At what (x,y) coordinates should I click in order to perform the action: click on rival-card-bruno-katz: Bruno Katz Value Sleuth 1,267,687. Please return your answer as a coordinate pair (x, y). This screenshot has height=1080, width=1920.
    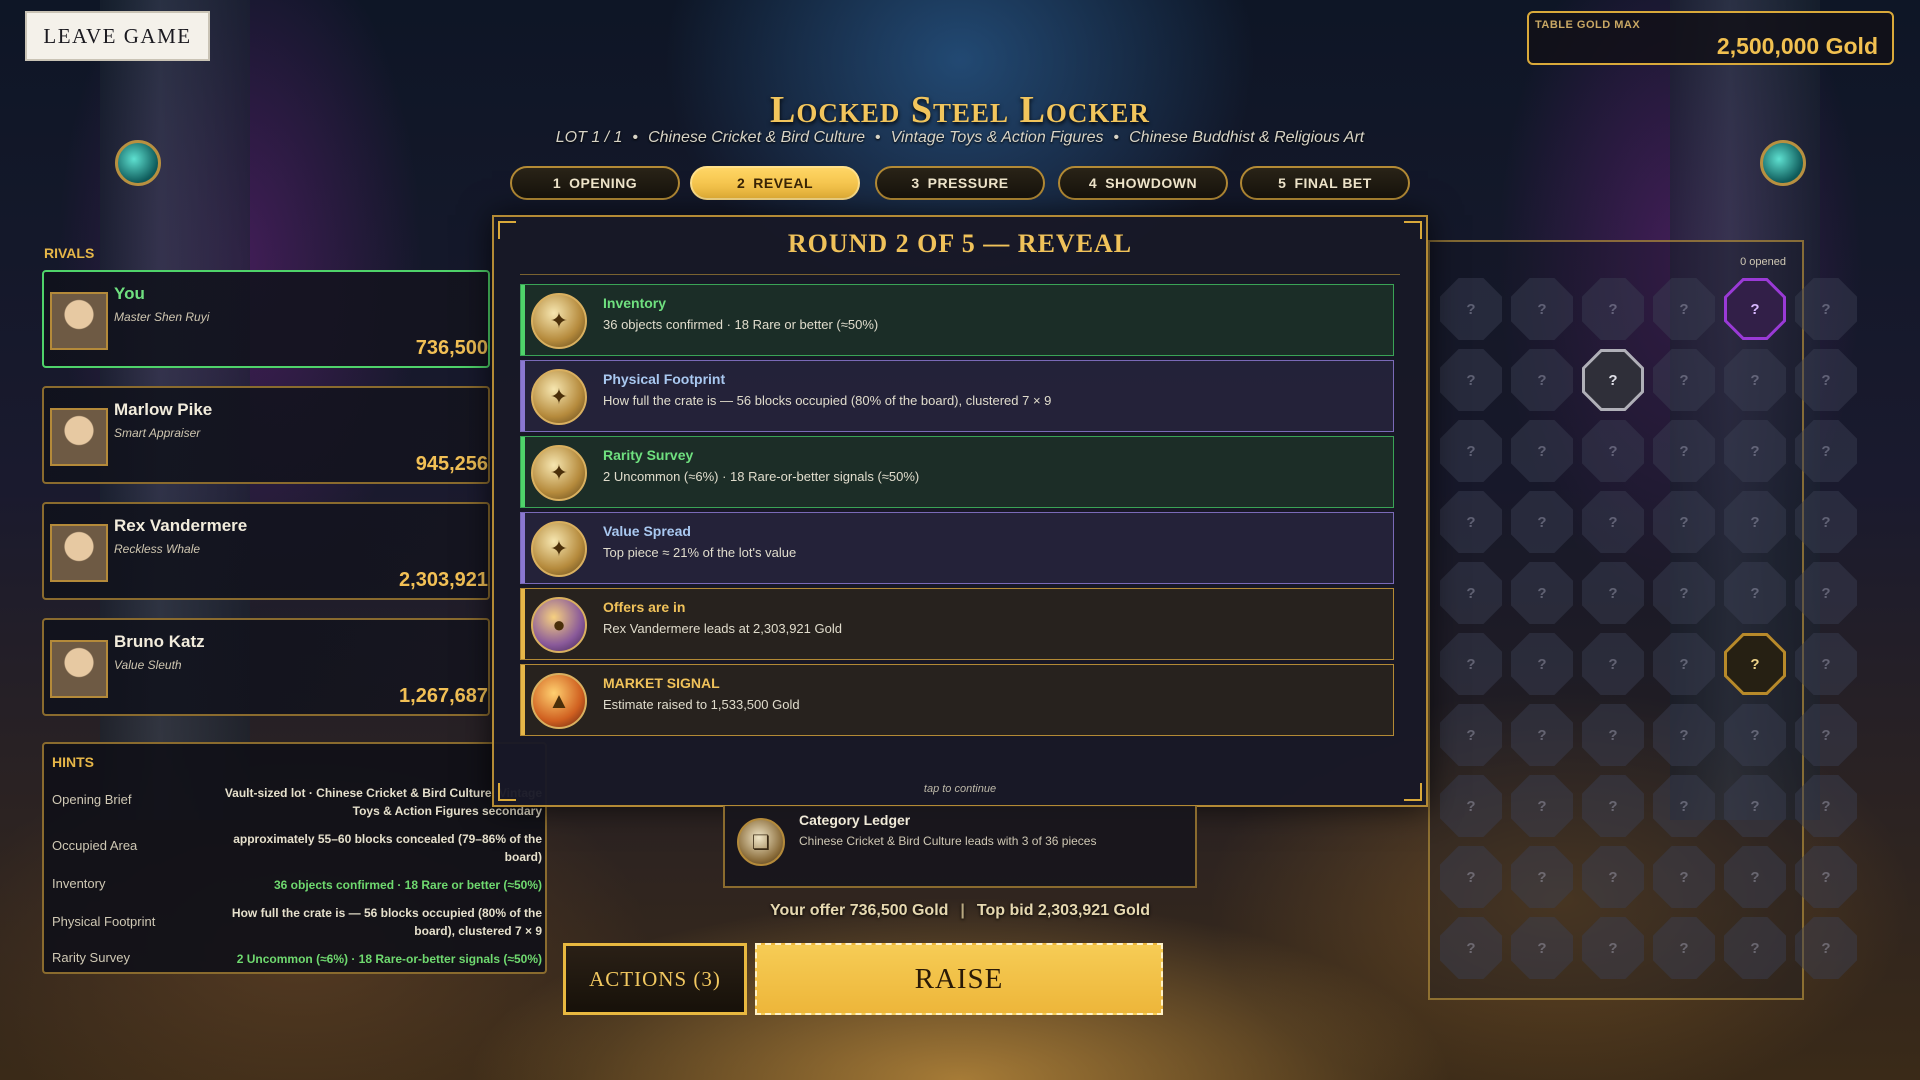
    Looking at the image, I should click on (266, 667).